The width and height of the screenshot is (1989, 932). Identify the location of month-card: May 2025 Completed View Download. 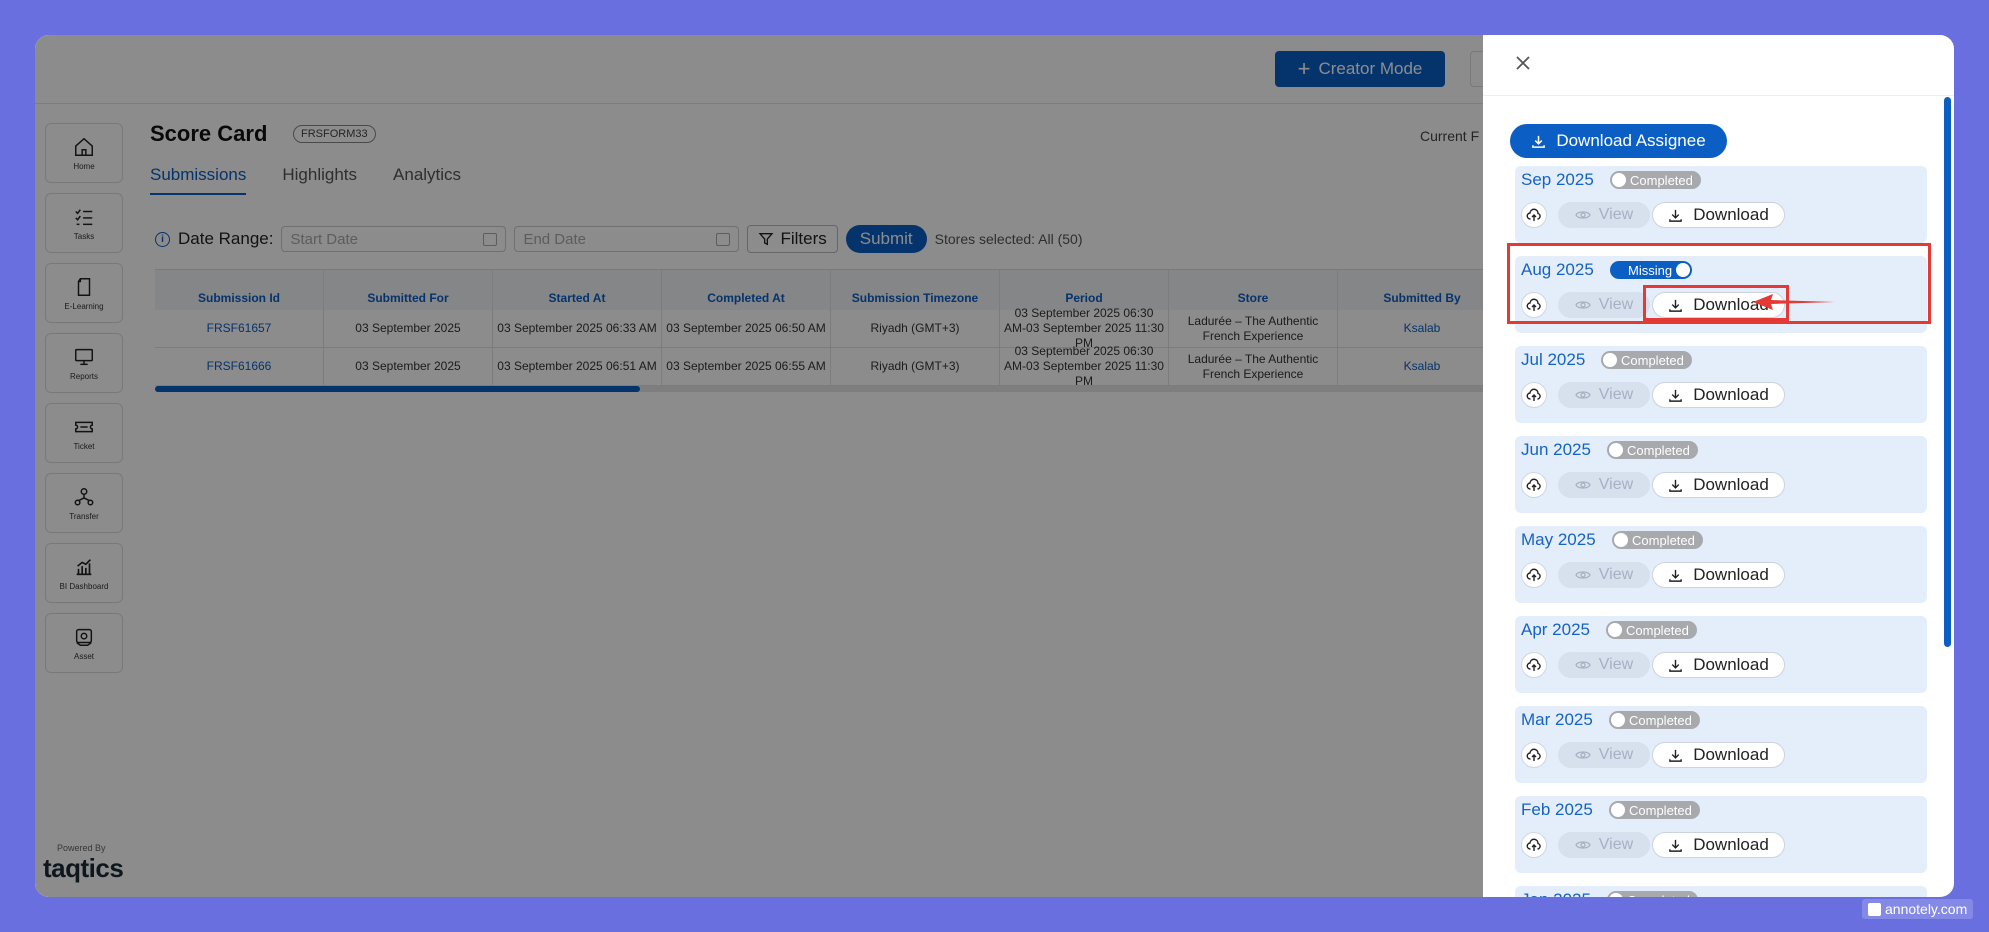
(1721, 564).